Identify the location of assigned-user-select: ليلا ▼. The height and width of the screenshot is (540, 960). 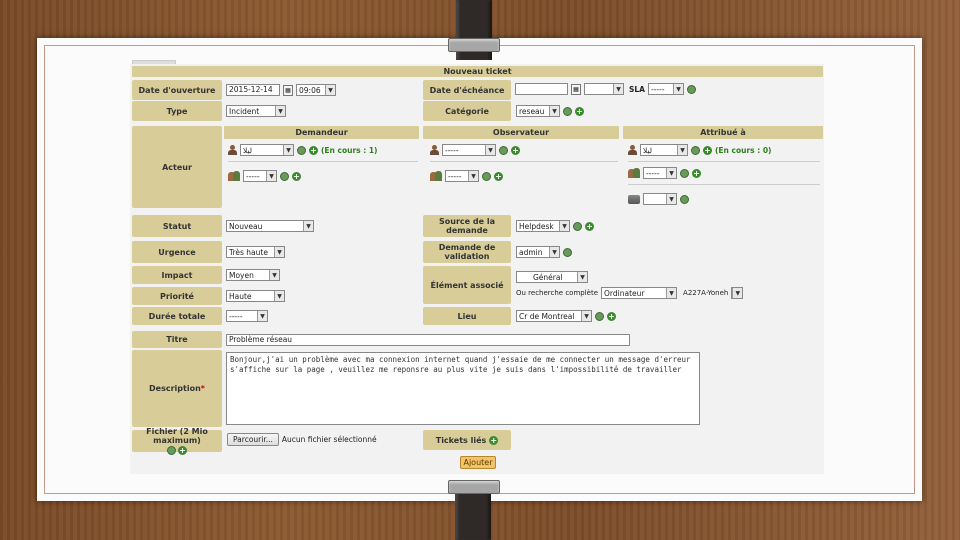
(664, 150).